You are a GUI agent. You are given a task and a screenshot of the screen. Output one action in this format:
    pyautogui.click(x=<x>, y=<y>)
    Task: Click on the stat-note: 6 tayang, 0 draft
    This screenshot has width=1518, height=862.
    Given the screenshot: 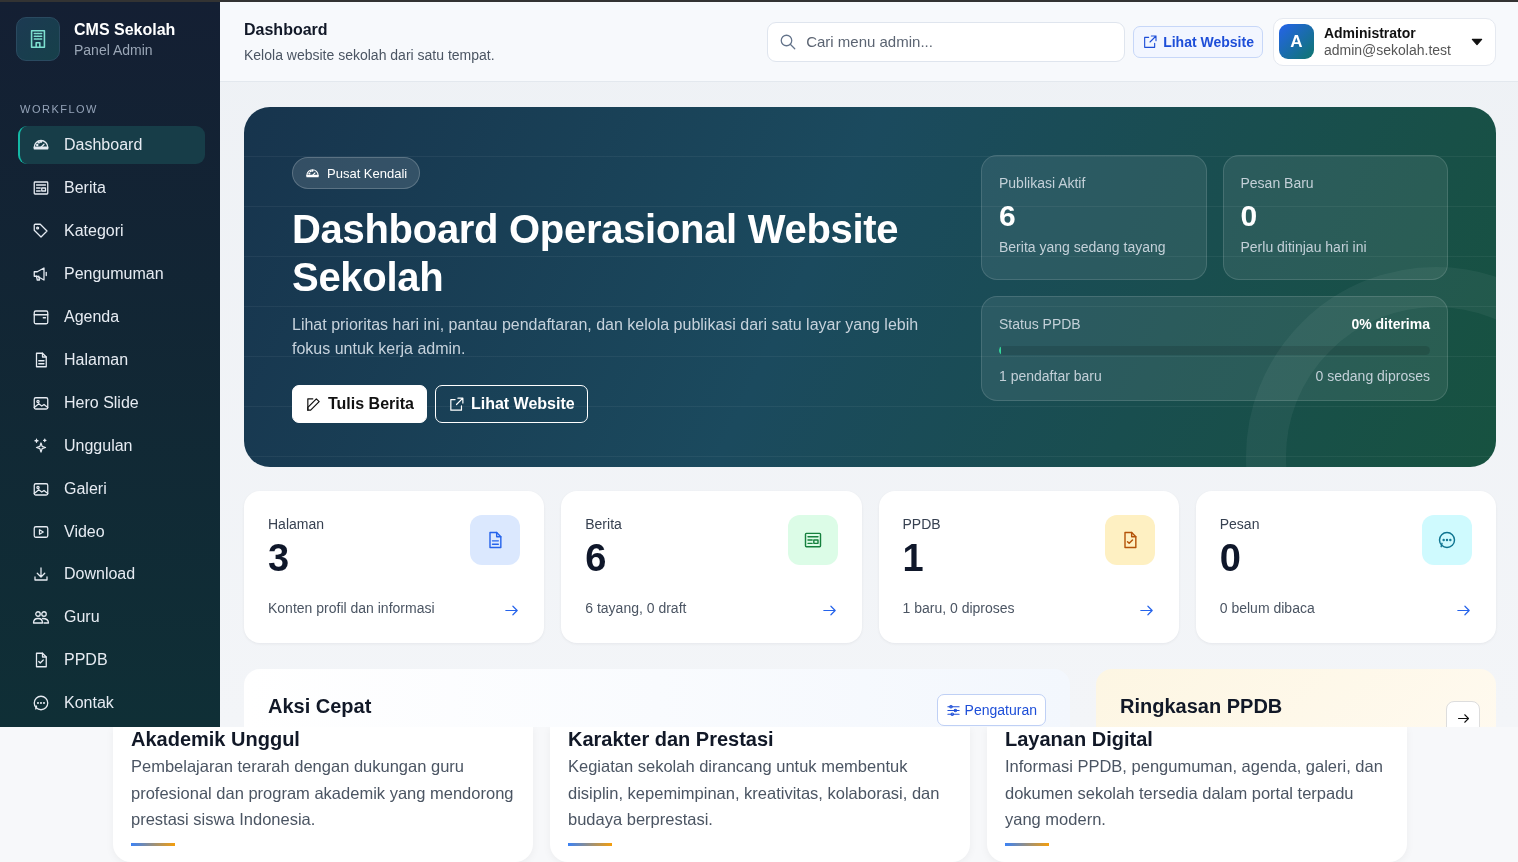 What is the action you would take?
    pyautogui.click(x=636, y=608)
    